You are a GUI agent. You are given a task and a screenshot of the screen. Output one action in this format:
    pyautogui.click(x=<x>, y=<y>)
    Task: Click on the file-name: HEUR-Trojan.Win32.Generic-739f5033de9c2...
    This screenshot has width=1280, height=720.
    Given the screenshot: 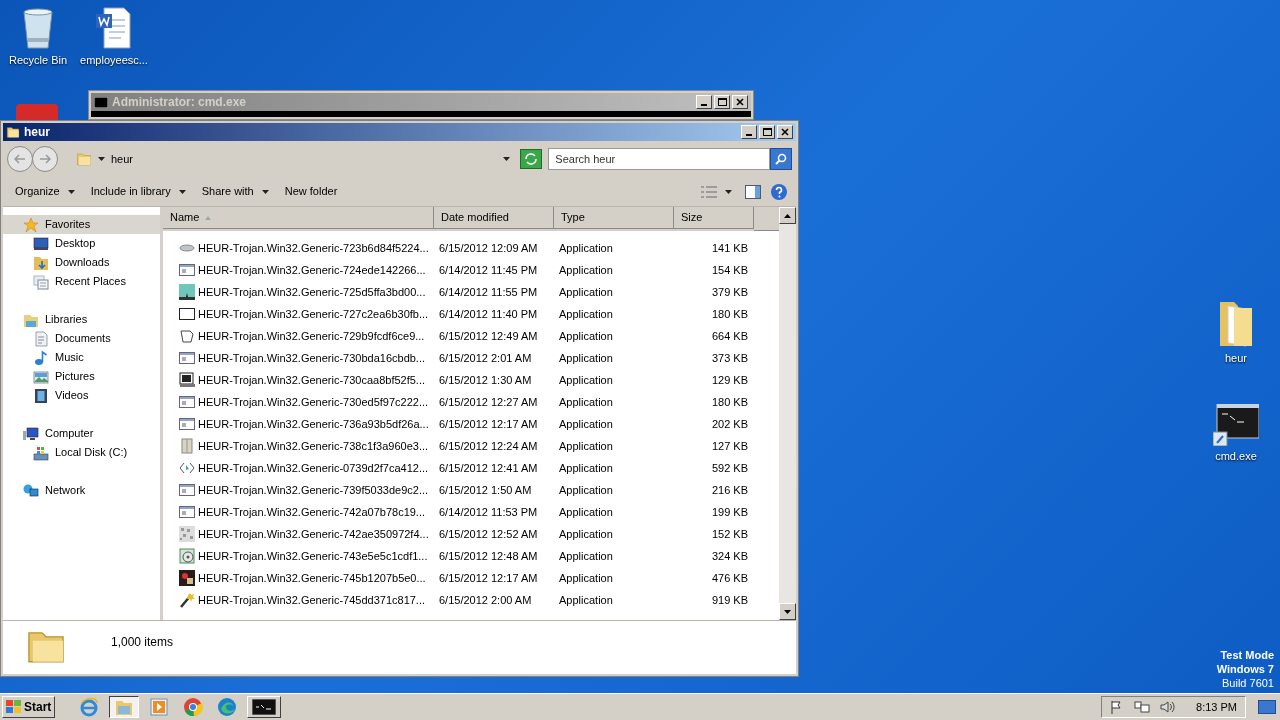 What is the action you would take?
    pyautogui.click(x=313, y=490)
    